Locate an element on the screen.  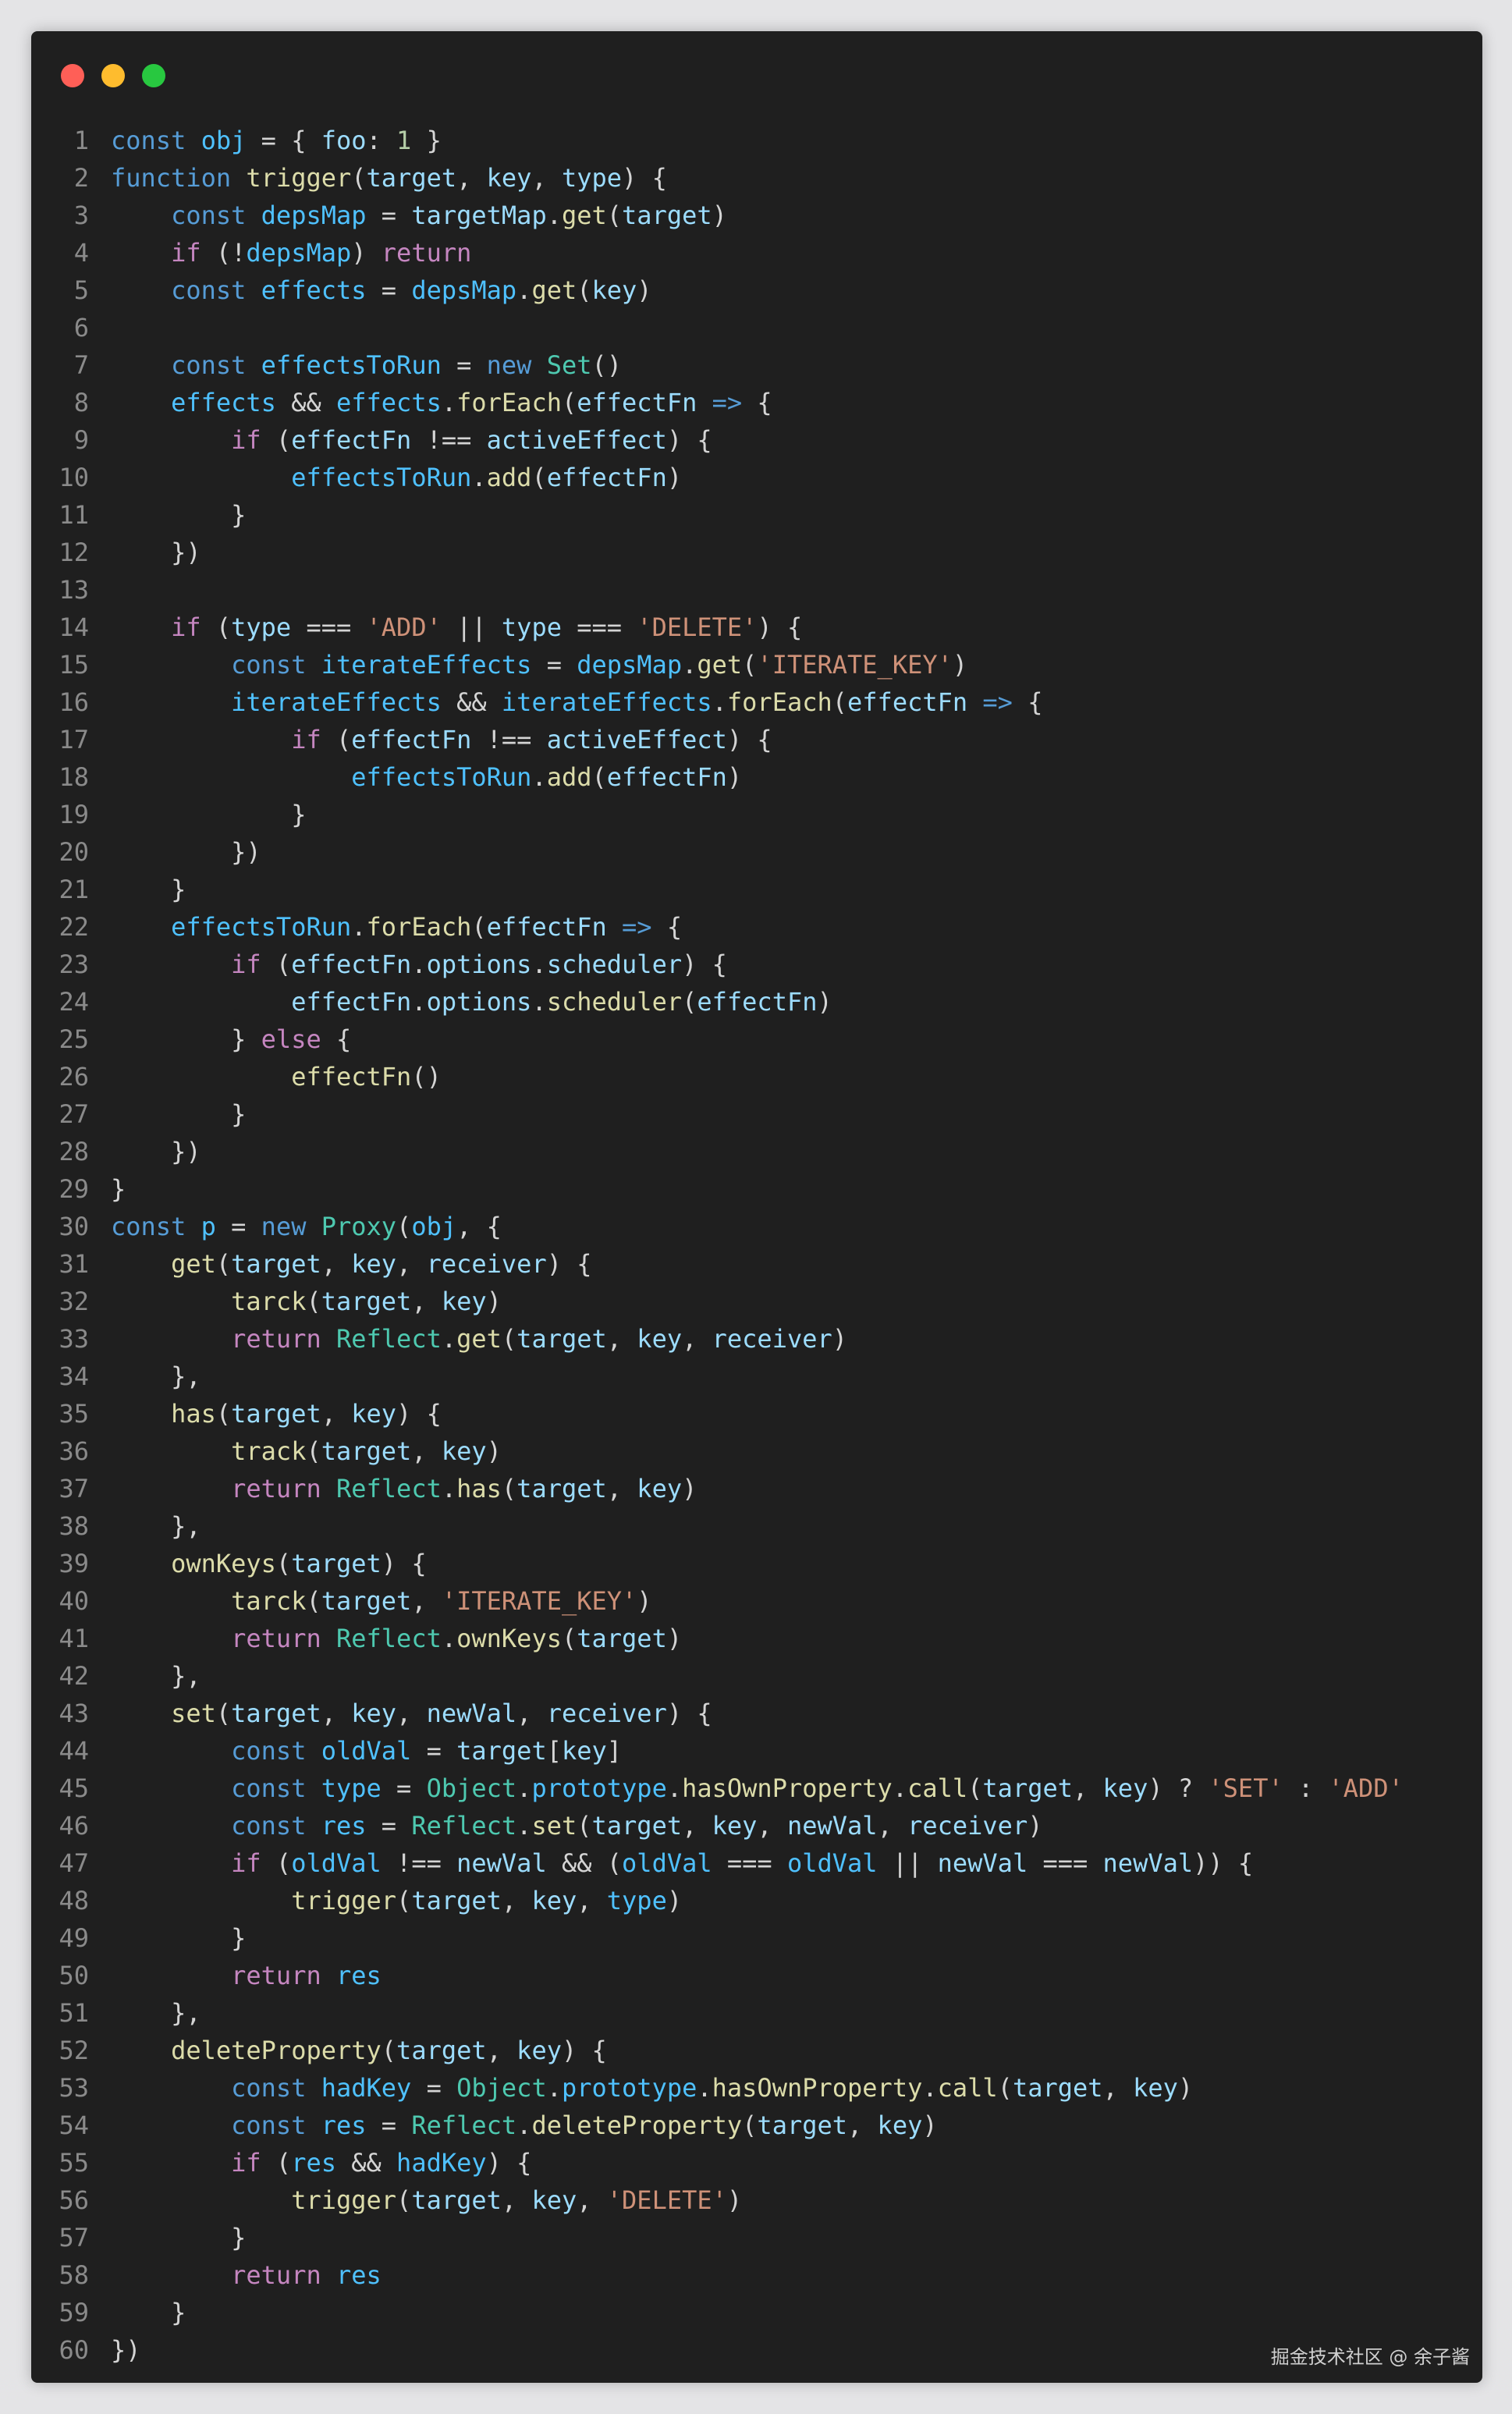
code-line: 17 if (effectFn !== activeEffect) { is located at coordinates (757, 740).